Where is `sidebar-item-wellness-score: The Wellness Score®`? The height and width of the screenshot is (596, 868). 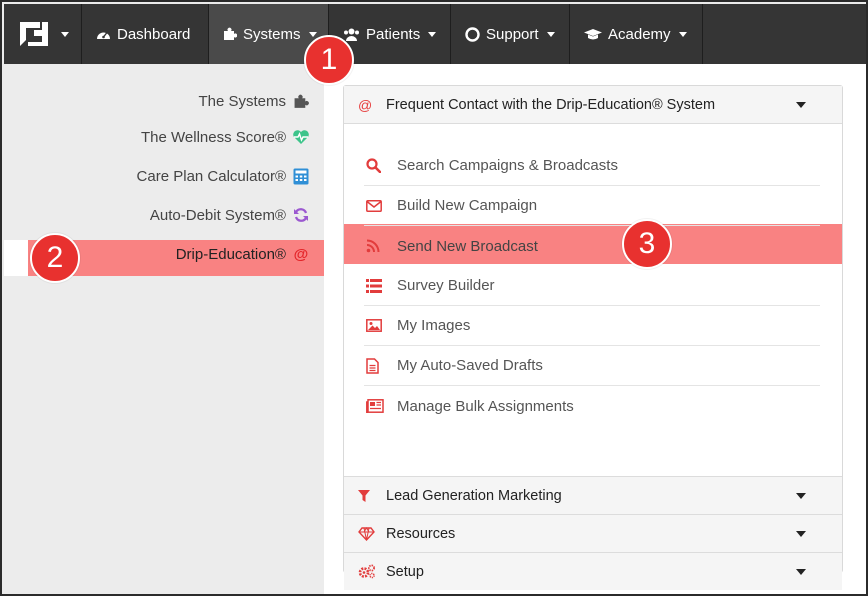
sidebar-item-wellness-score: The Wellness Score® is located at coordinates (225, 137).